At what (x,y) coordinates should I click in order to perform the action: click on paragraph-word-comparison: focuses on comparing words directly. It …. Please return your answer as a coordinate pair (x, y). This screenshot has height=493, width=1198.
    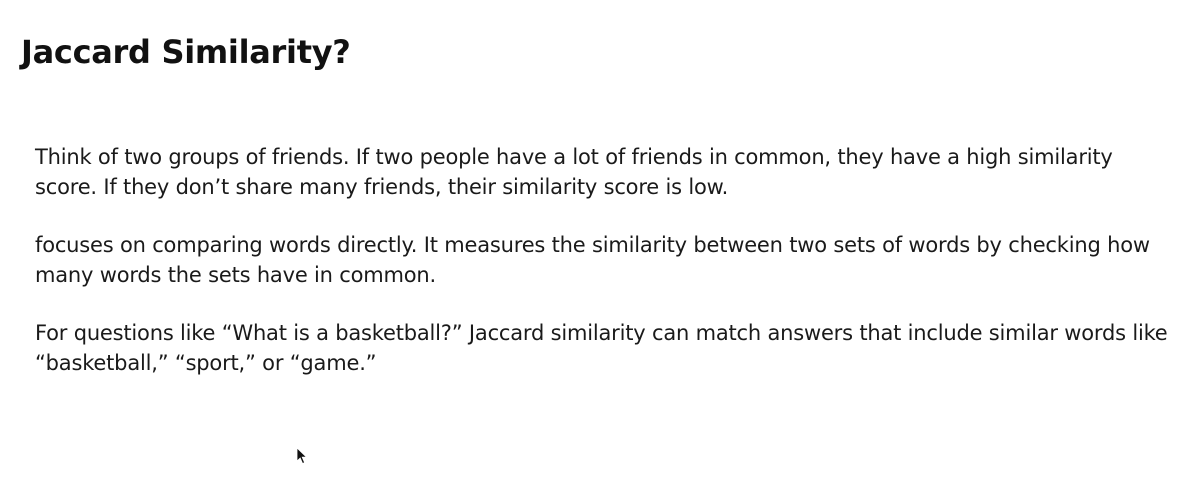
    Looking at the image, I should click on (592, 260).